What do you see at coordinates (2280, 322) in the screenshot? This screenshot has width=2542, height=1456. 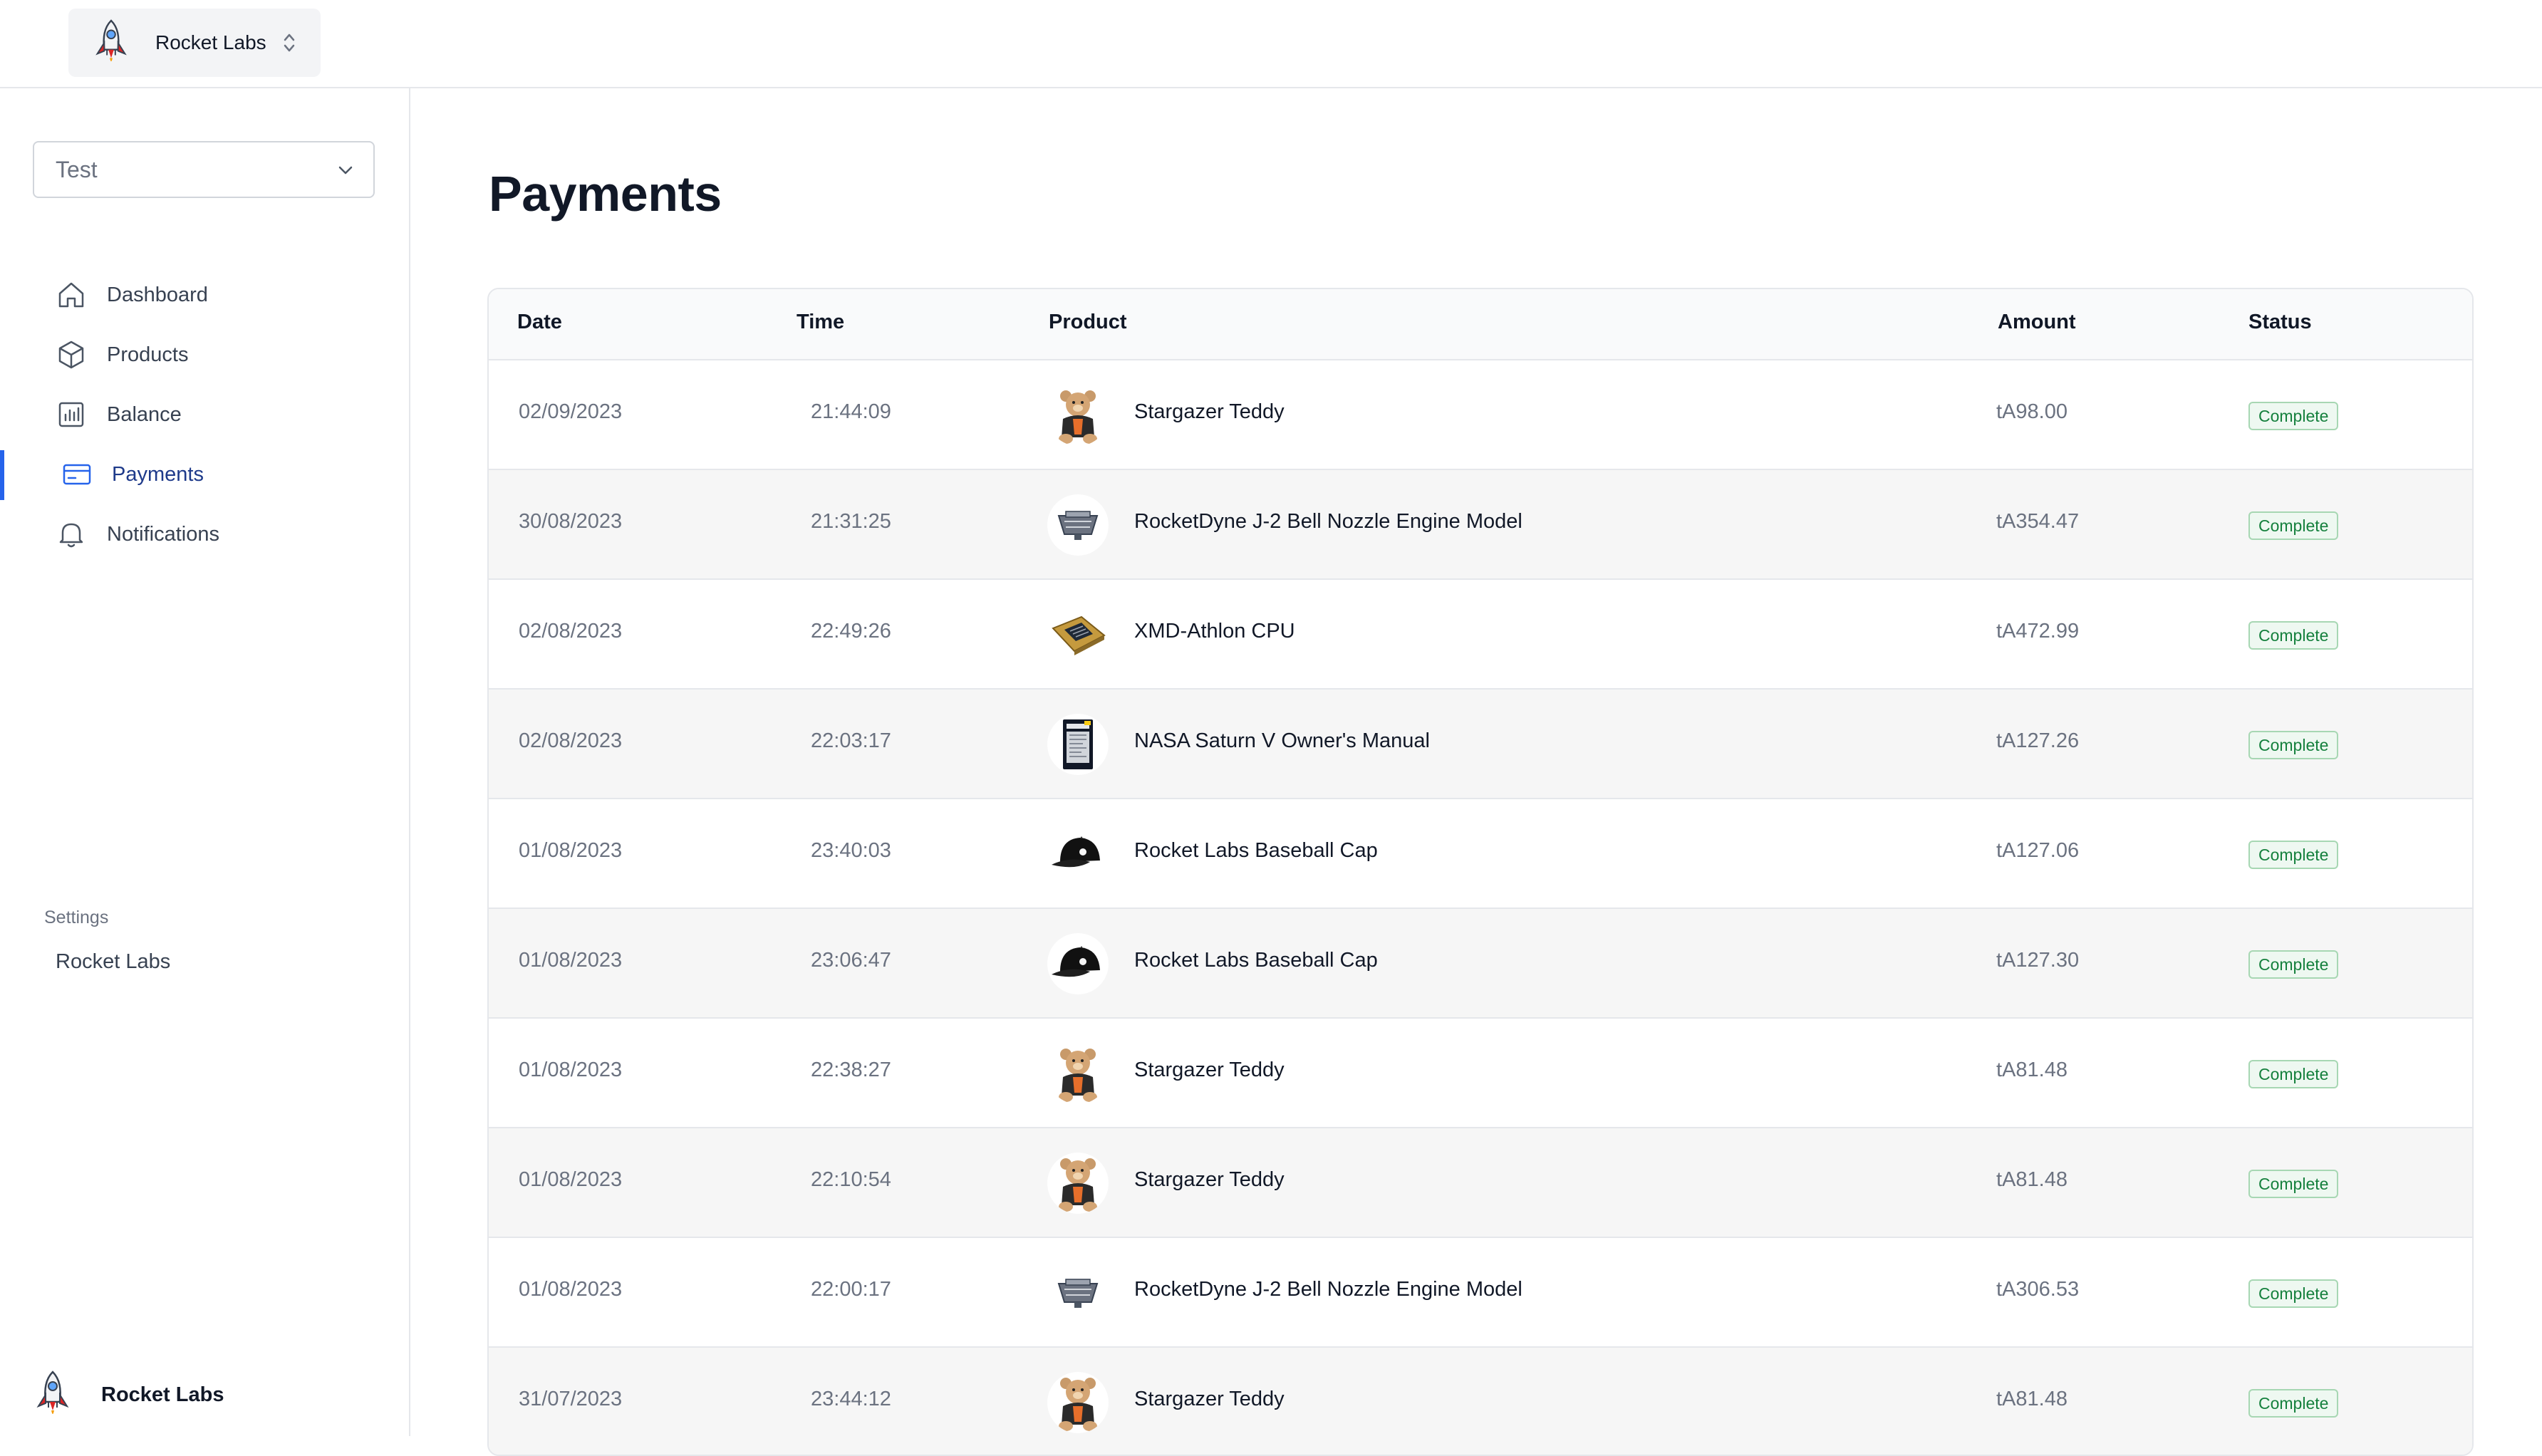 I see `column-header-status: Status` at bounding box center [2280, 322].